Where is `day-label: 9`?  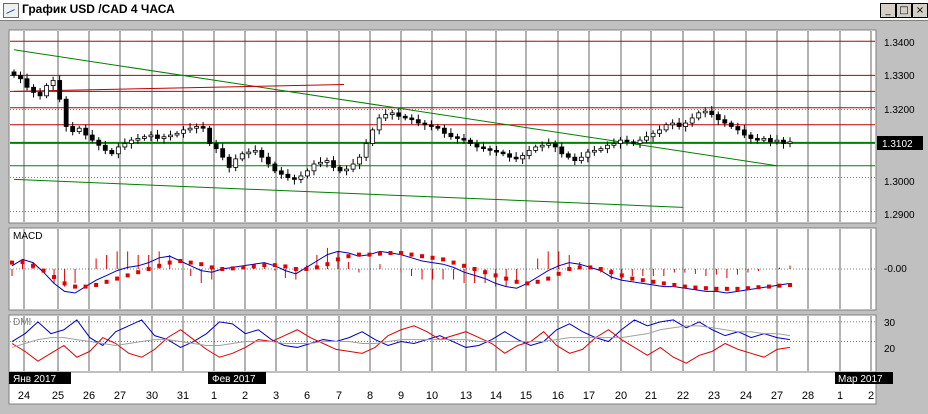 day-label: 9 is located at coordinates (401, 396).